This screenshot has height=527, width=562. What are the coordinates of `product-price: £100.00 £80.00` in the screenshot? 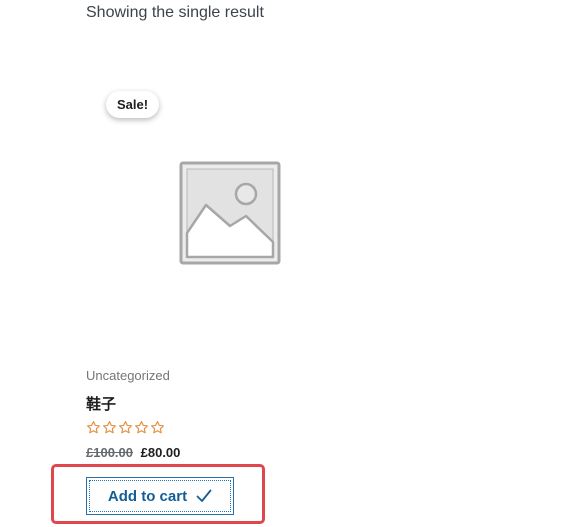 It's located at (133, 453).